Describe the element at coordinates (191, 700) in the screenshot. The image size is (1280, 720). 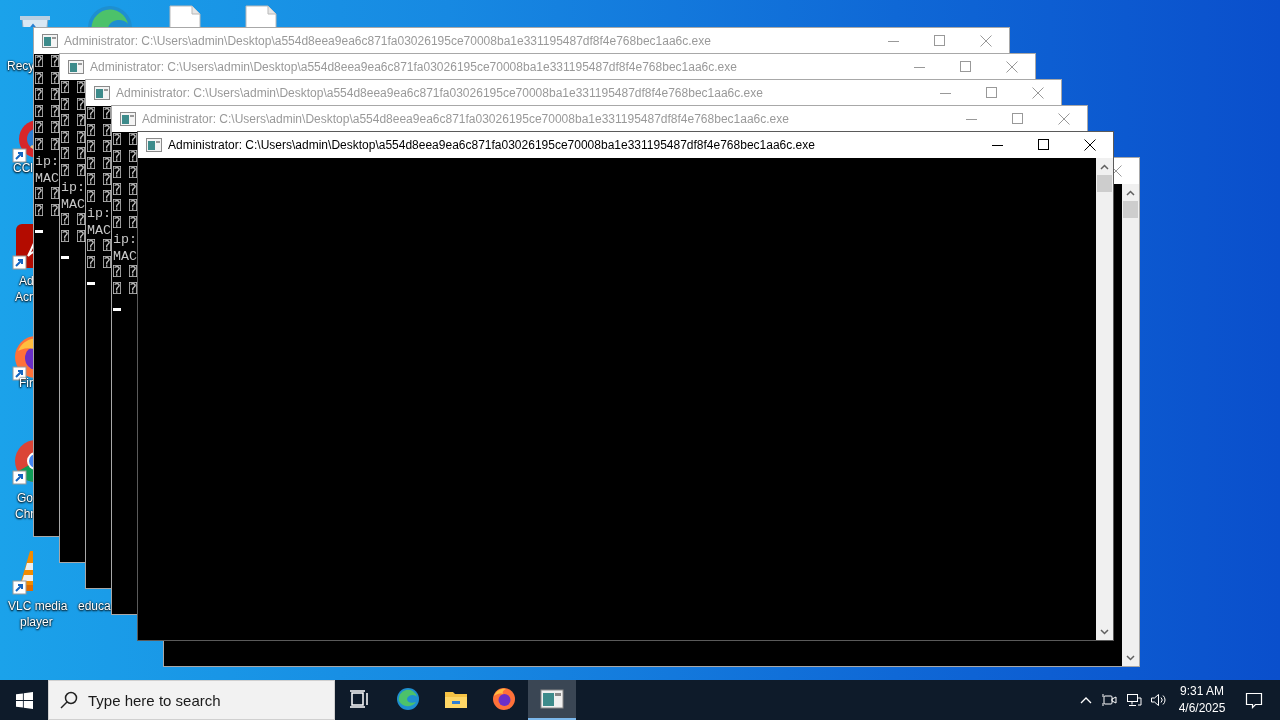
I see `search-field: Type here to search` at that location.